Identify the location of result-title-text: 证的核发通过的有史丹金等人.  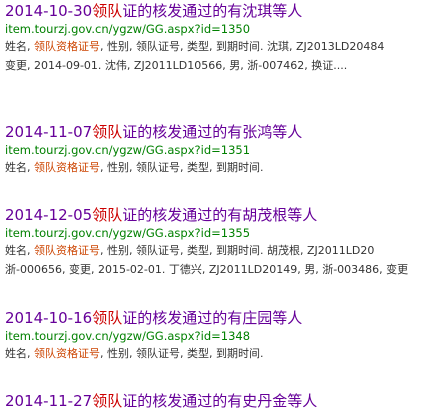
(219, 401).